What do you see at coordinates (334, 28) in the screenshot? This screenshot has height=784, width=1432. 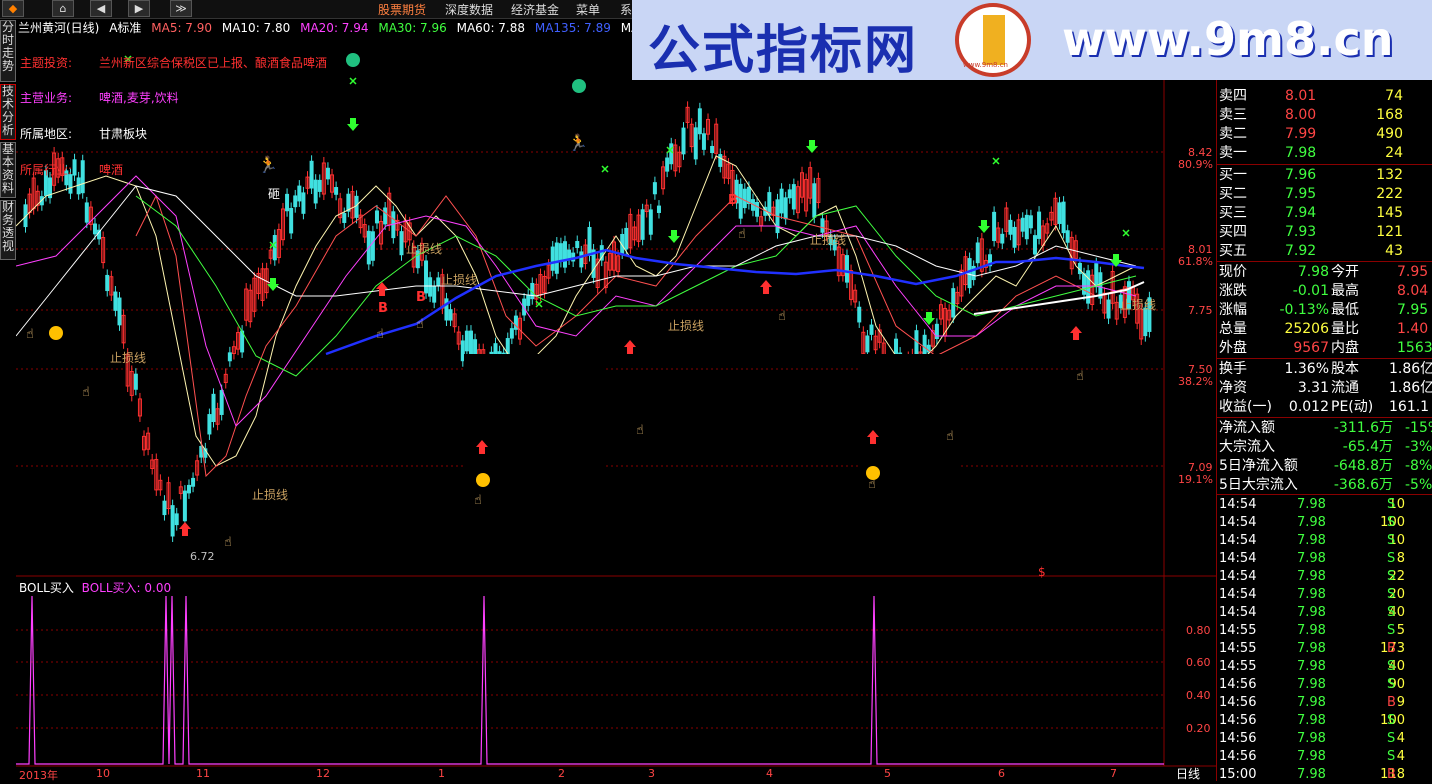 I see `ma20-value: MA20: 7.94` at bounding box center [334, 28].